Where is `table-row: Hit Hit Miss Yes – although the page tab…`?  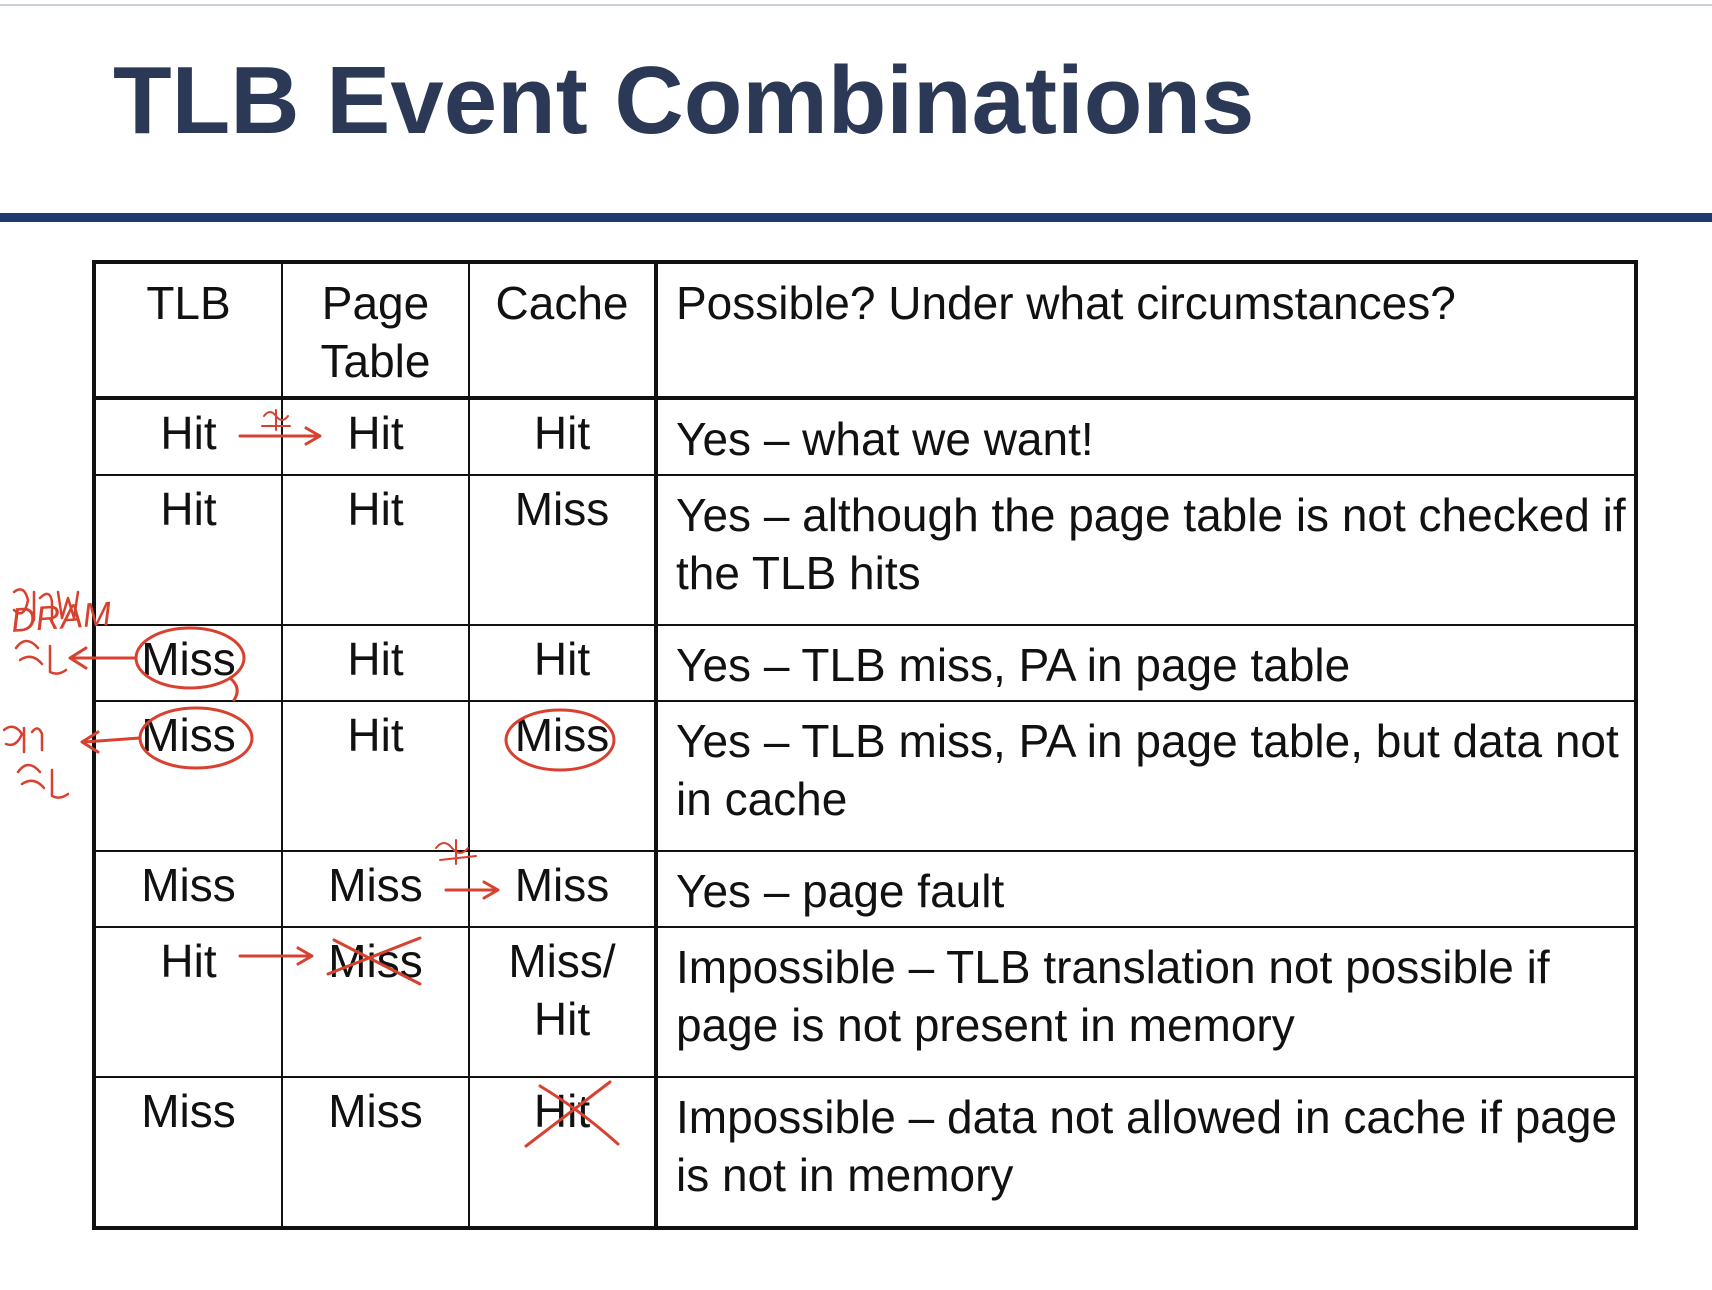 table-row: Hit Hit Miss Yes – although the page tab… is located at coordinates (865, 550).